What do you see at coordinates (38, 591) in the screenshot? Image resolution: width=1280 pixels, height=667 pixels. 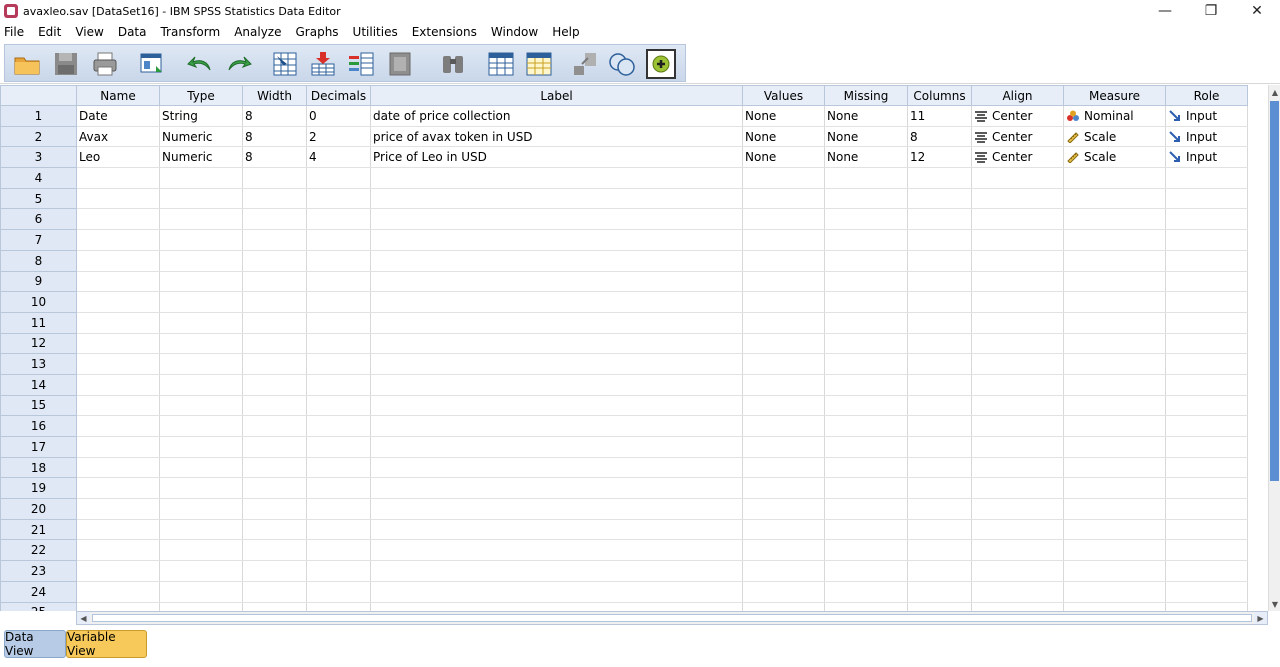 I see `row-number: 24` at bounding box center [38, 591].